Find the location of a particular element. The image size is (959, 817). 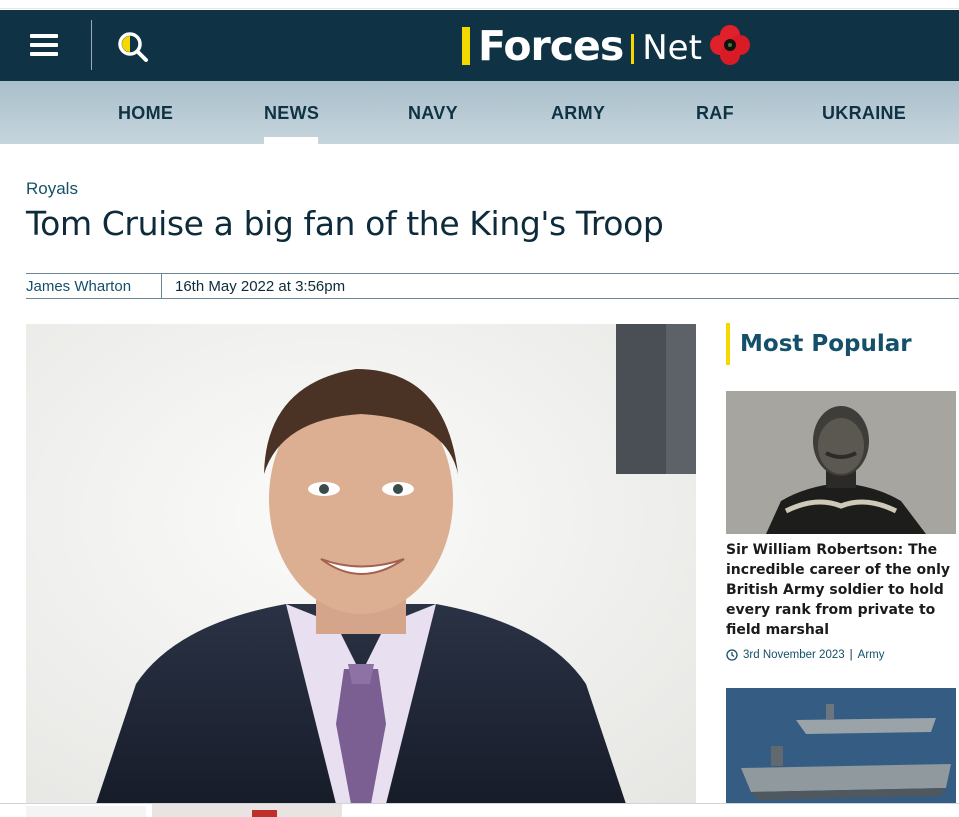

article-meta: James Wharton 16th May 2022 at 3:56pm is located at coordinates (492, 286).